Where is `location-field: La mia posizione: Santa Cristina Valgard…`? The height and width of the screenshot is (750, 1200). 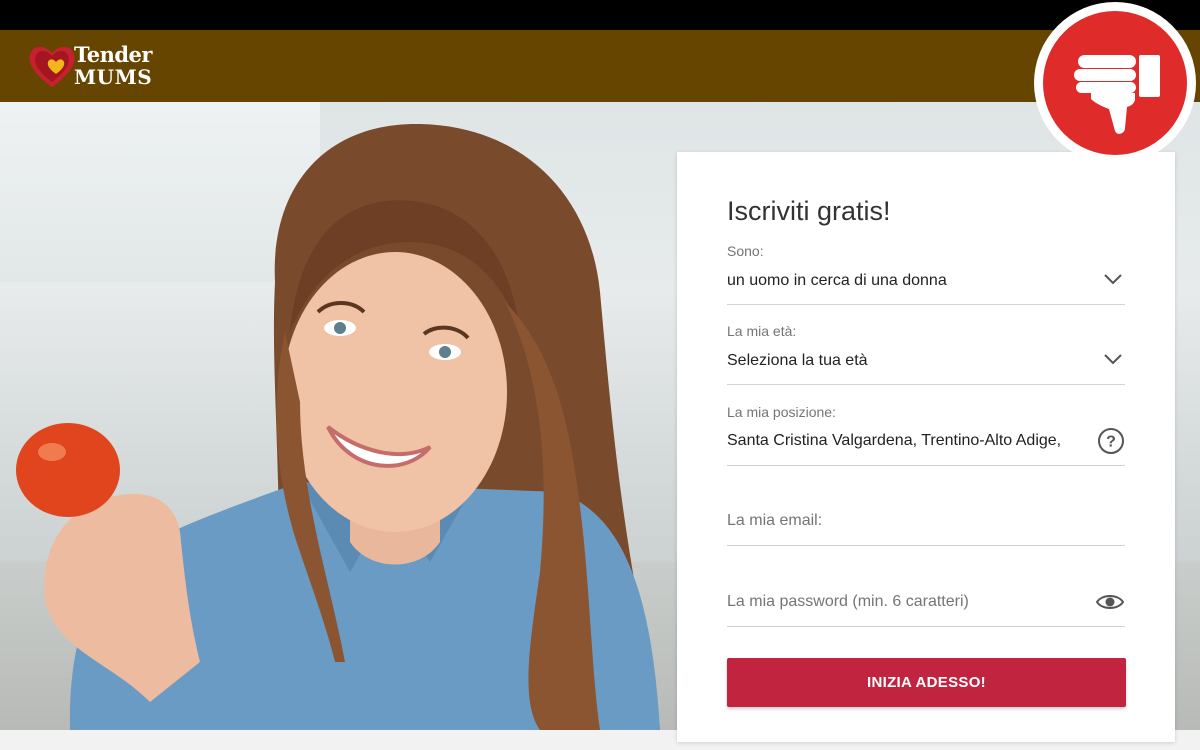
location-field: La mia posizione: Santa Cristina Valgard… is located at coordinates (926, 433).